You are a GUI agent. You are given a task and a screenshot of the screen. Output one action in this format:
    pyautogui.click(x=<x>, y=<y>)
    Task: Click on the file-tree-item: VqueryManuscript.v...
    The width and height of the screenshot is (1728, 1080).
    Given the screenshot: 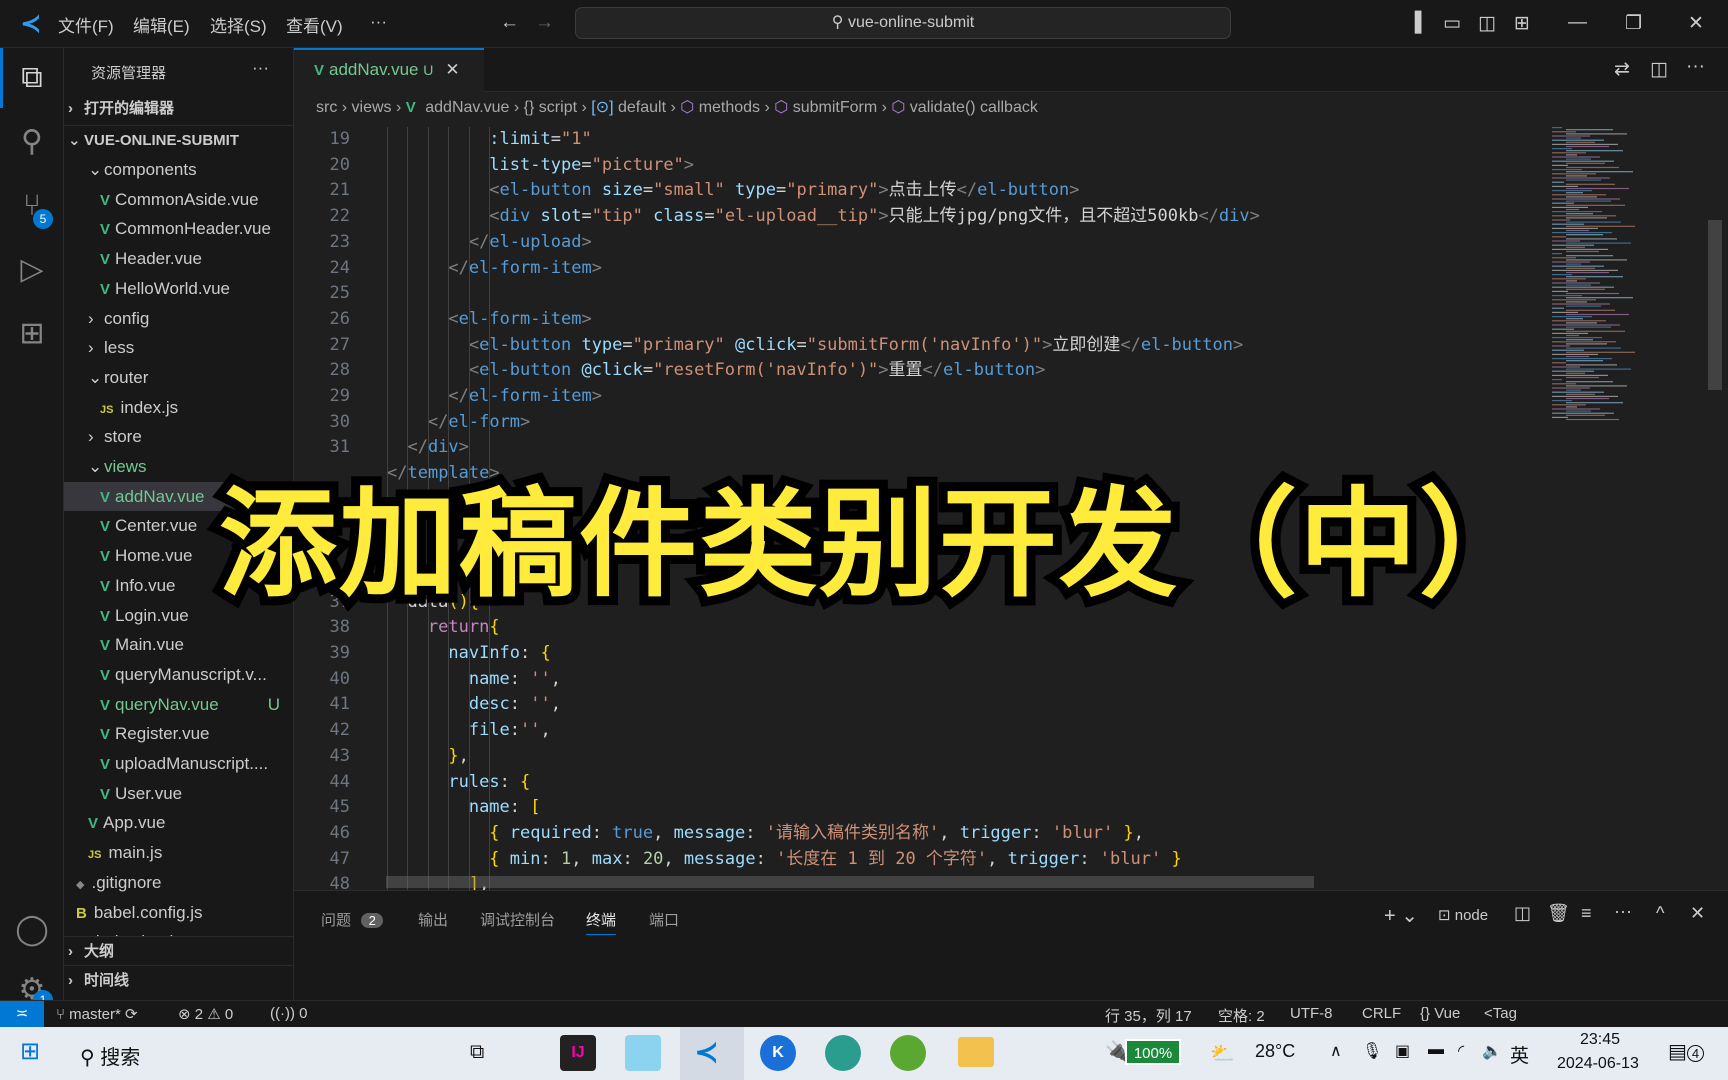 What is the action you would take?
    pyautogui.click(x=178, y=674)
    